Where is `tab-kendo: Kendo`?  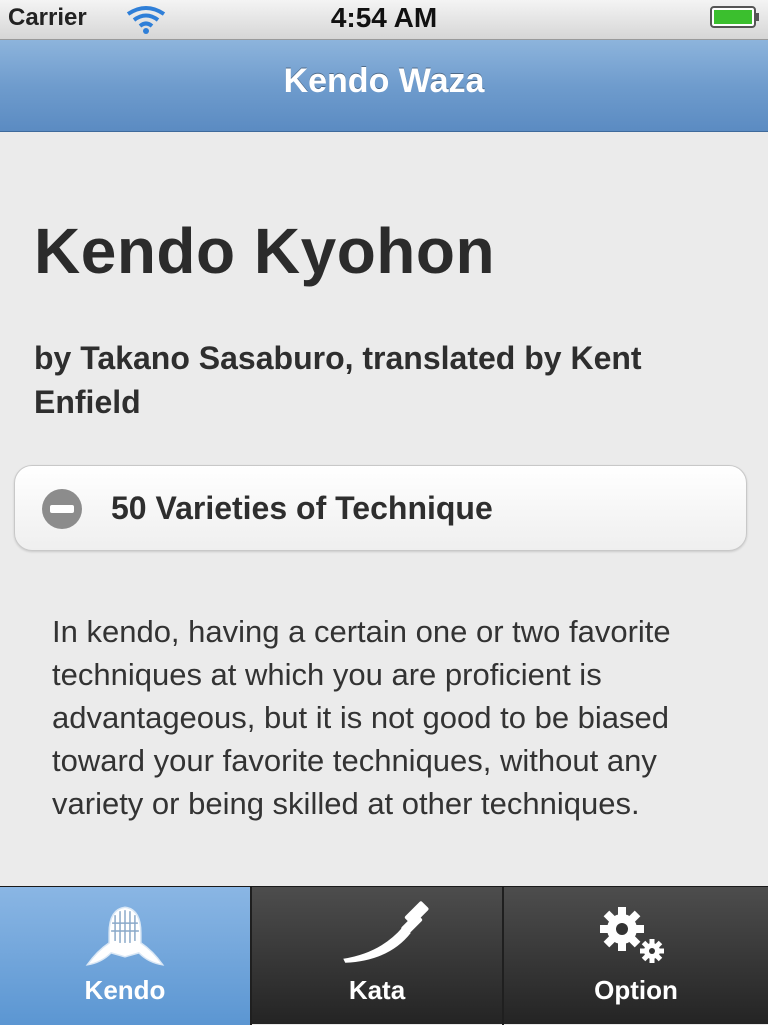
tab-kendo: Kendo is located at coordinates (126, 956).